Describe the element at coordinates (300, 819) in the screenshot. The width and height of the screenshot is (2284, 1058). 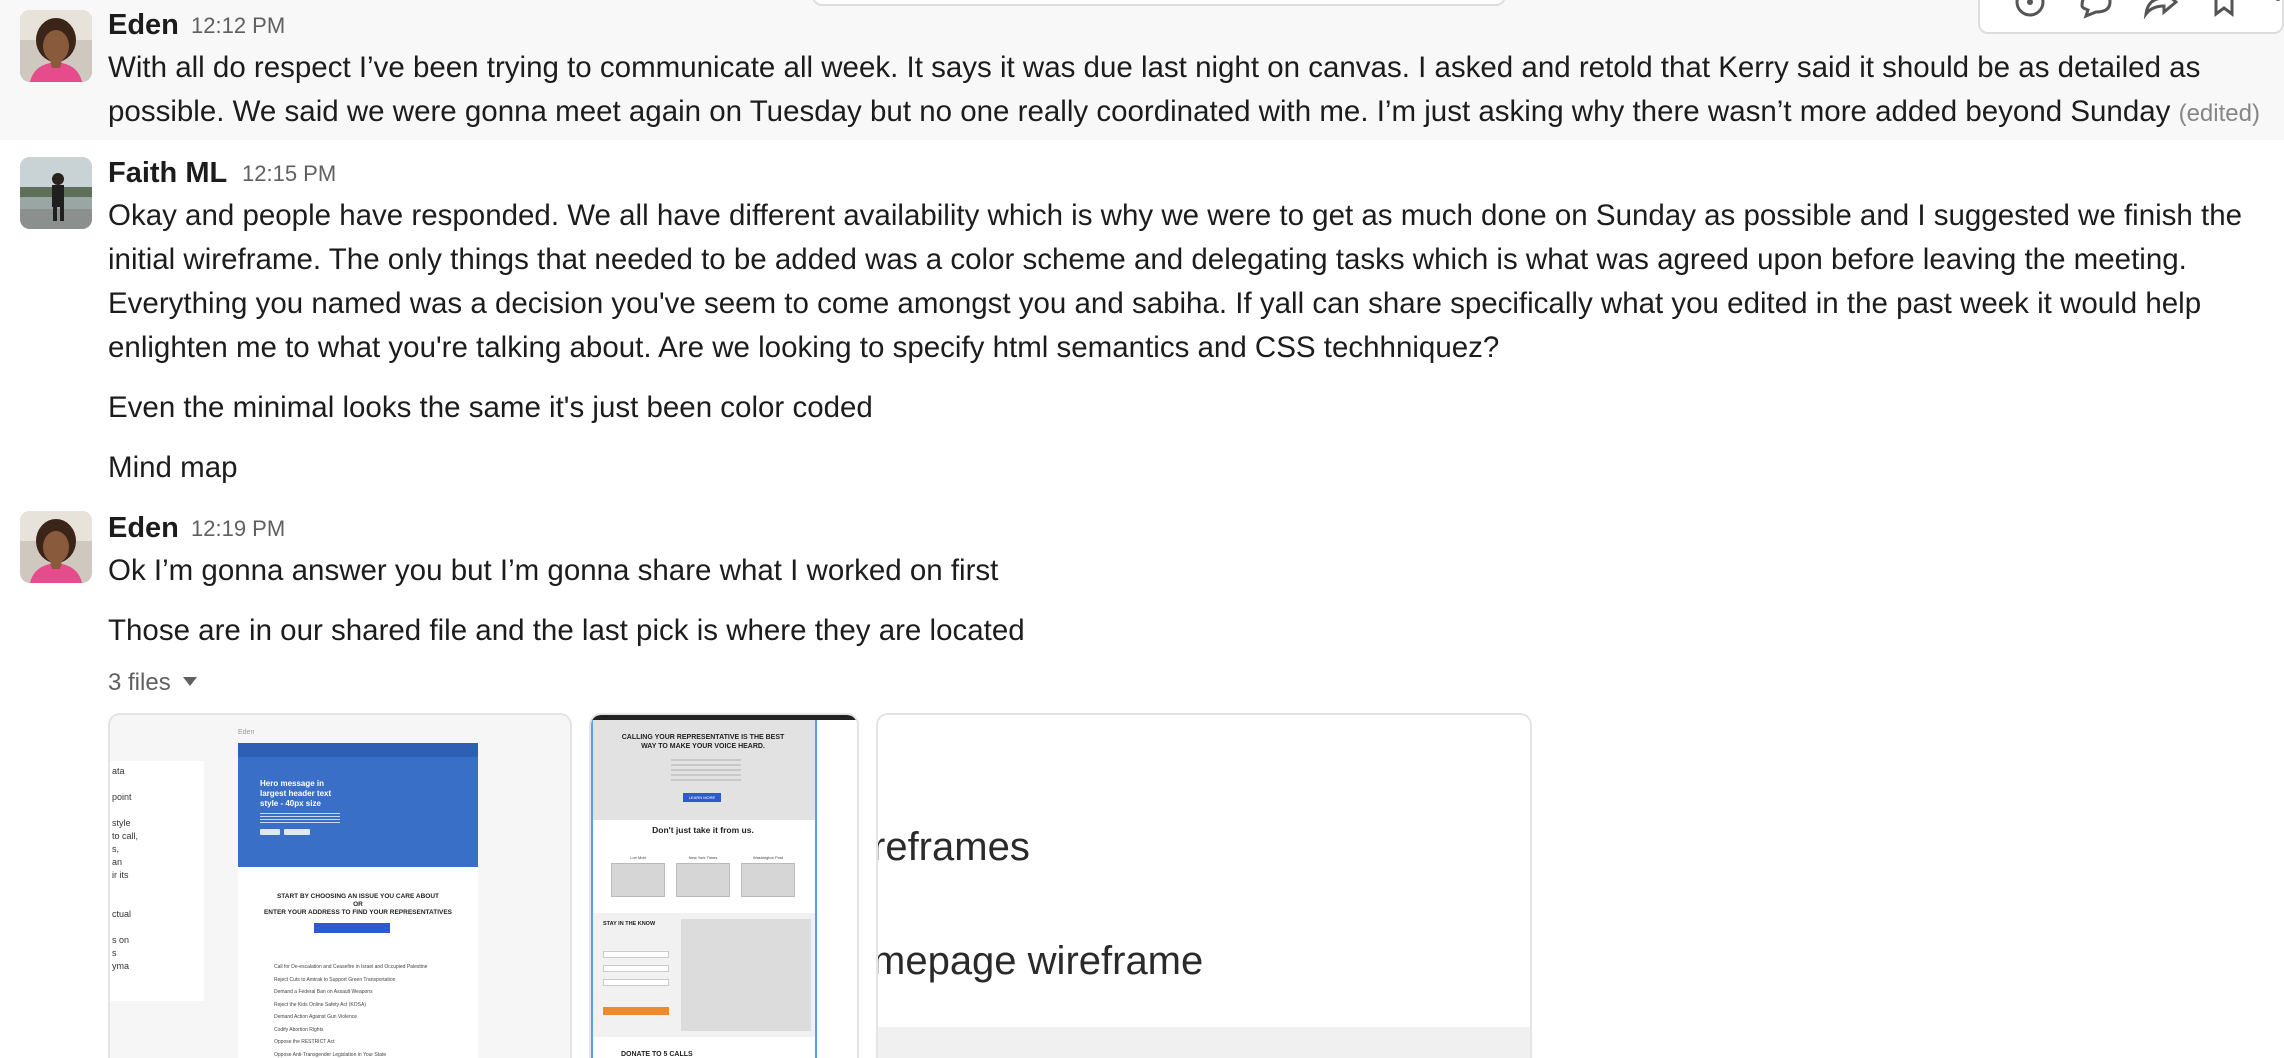
I see `hero-body` at that location.